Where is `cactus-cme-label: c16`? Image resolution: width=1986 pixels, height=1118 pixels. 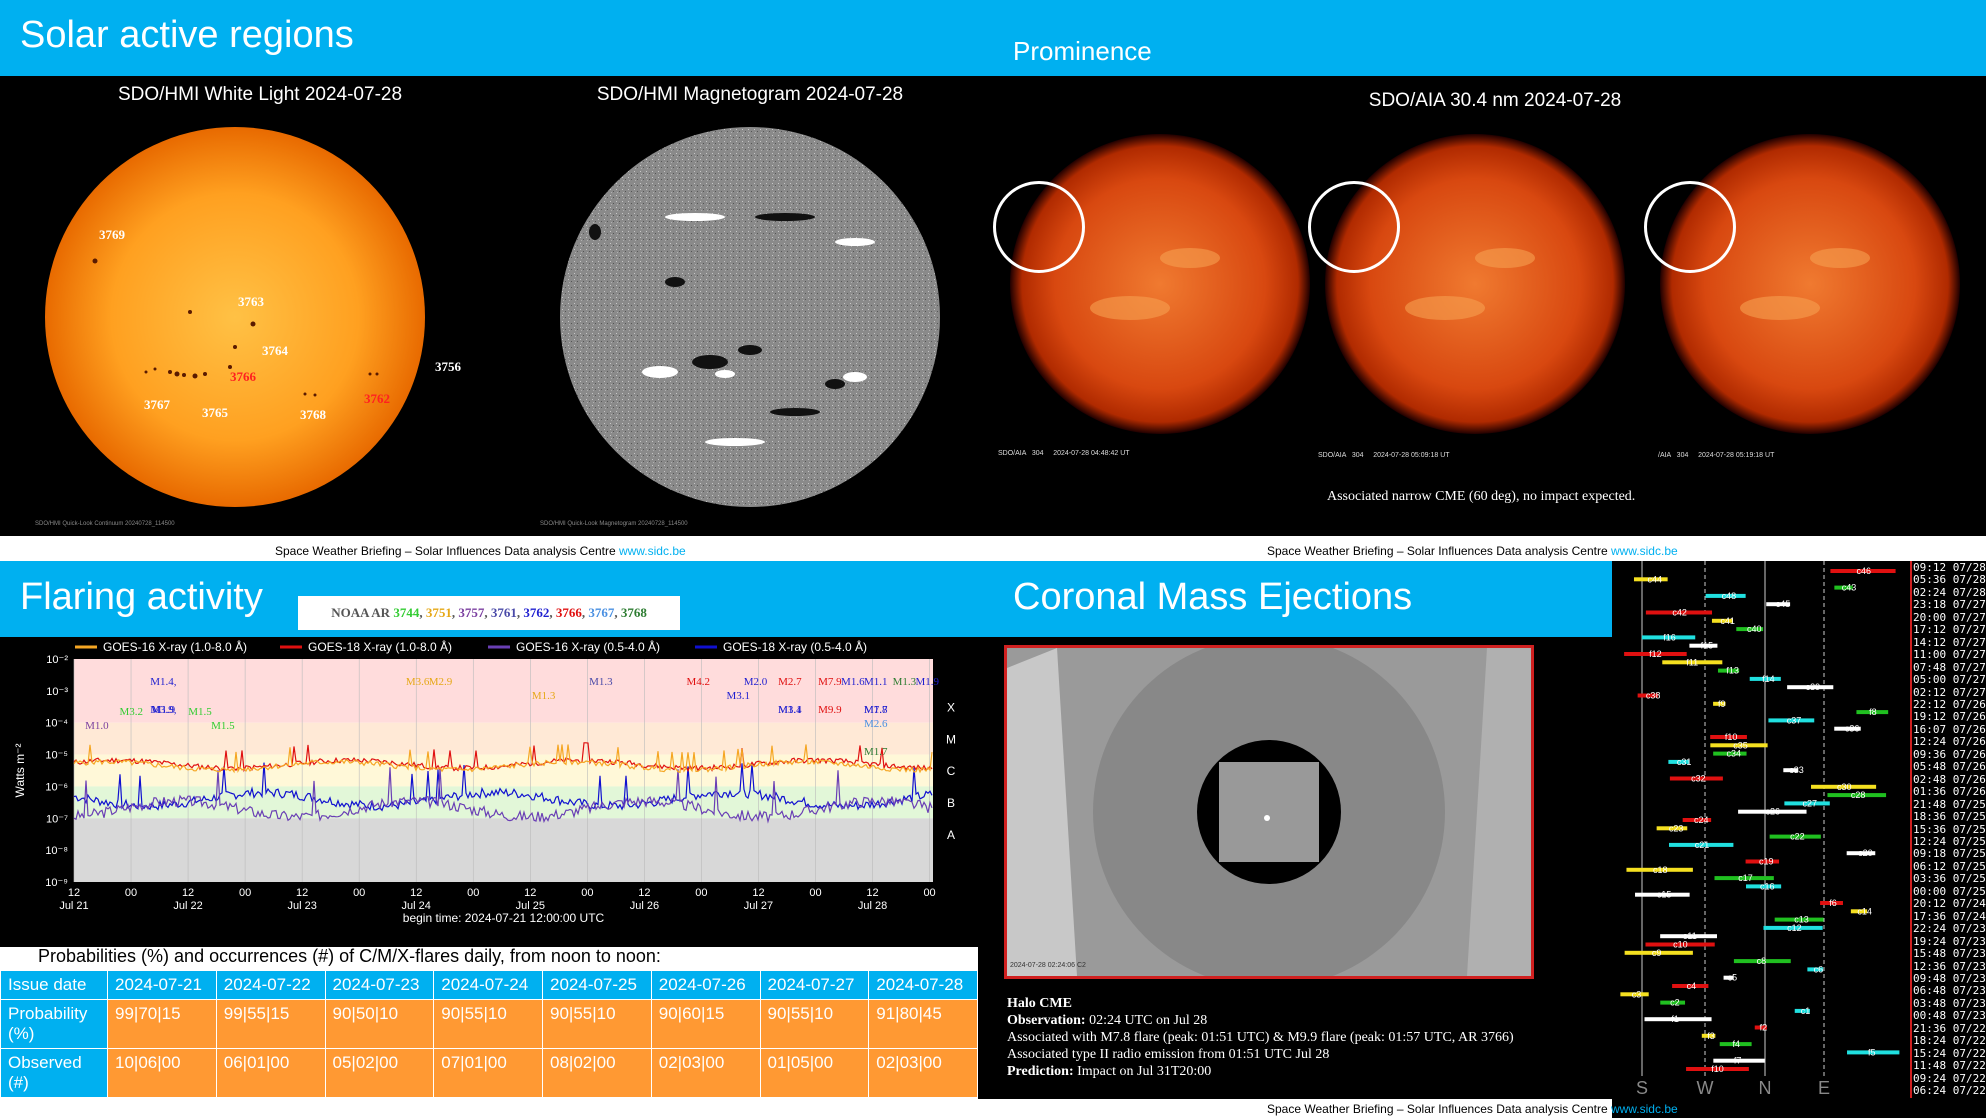 cactus-cme-label: c16 is located at coordinates (1767, 886).